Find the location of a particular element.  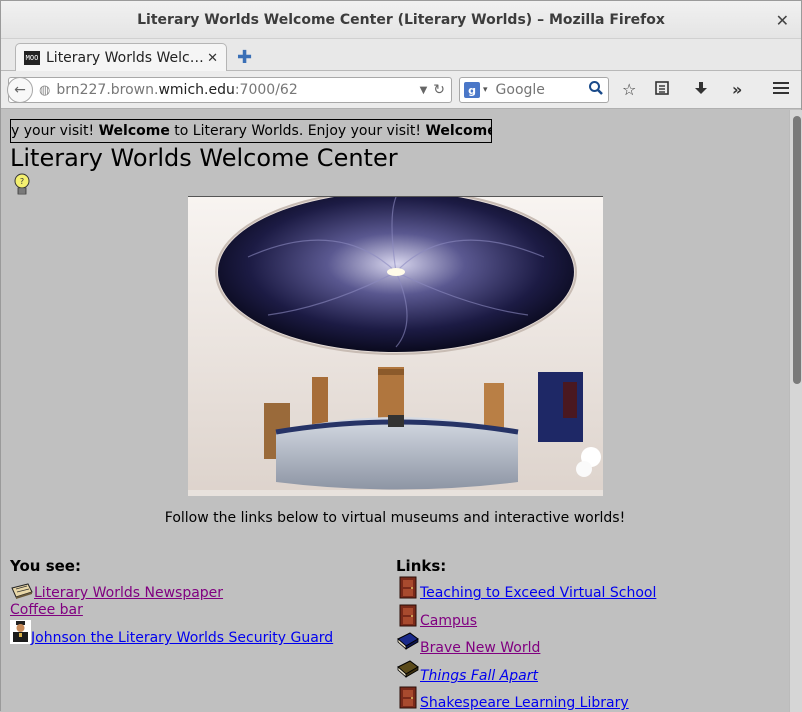

bookmark-star-icon: ☆ is located at coordinates (629, 89).